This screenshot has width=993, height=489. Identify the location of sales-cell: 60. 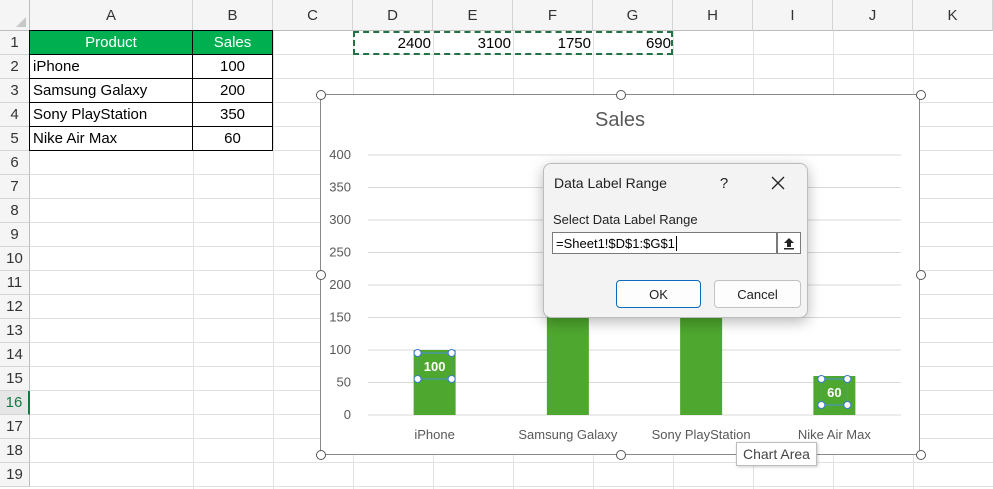
(232, 138).